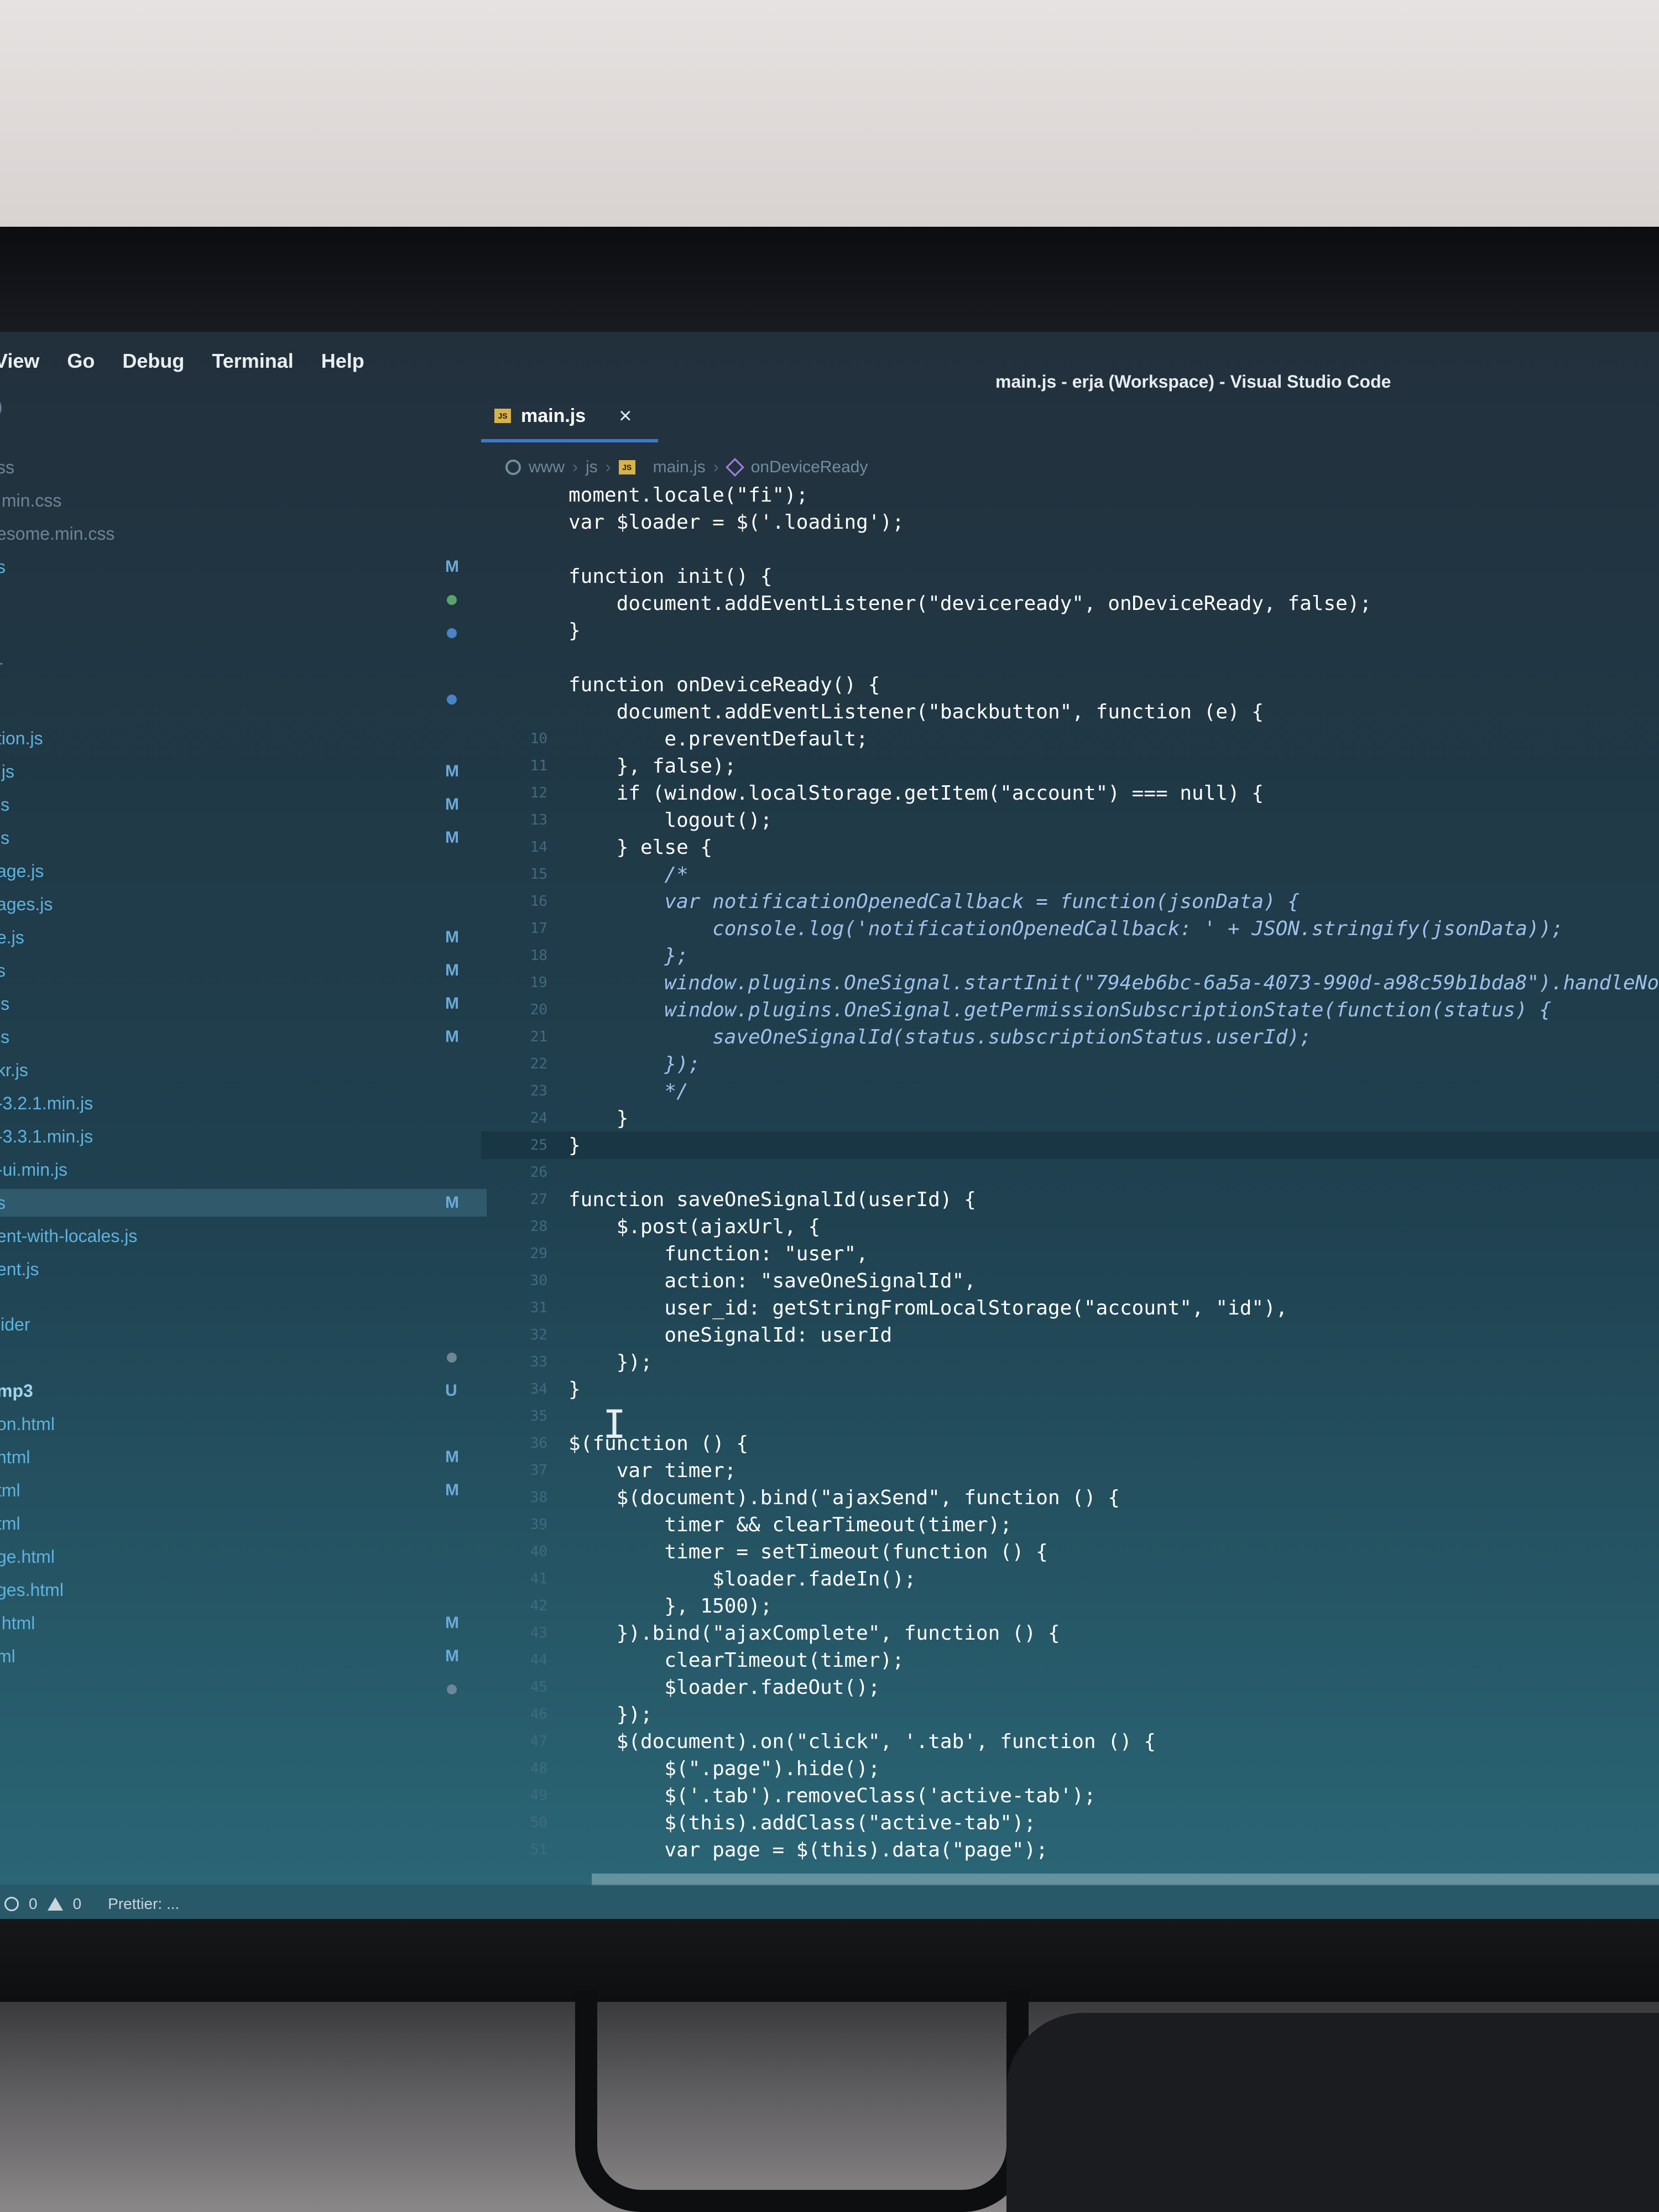 The height and width of the screenshot is (2212, 1659). I want to click on code-line: 30 action: "saveOneSignalId",, so click(1070, 1281).